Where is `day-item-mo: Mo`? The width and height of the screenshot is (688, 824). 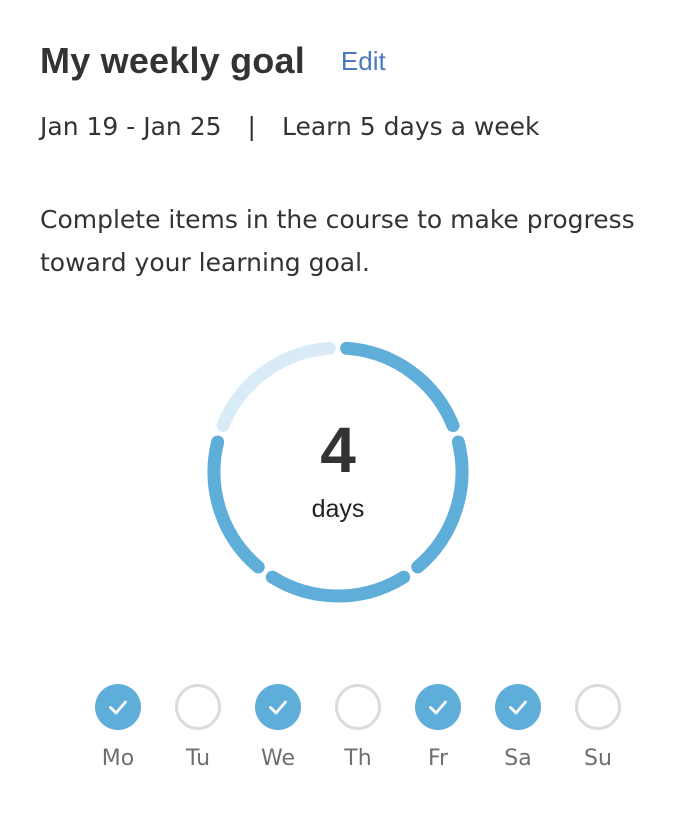
day-item-mo: Mo is located at coordinates (118, 727).